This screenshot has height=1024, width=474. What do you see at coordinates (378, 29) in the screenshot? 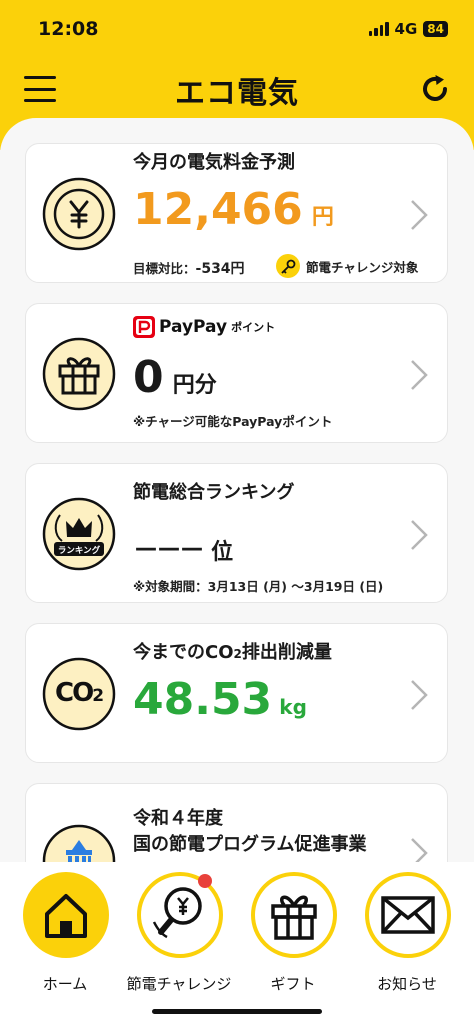
I see `signal-icon` at bounding box center [378, 29].